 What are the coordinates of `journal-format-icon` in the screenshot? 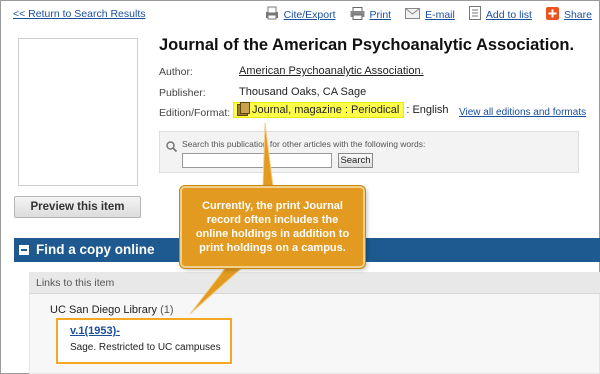 It's located at (243, 109).